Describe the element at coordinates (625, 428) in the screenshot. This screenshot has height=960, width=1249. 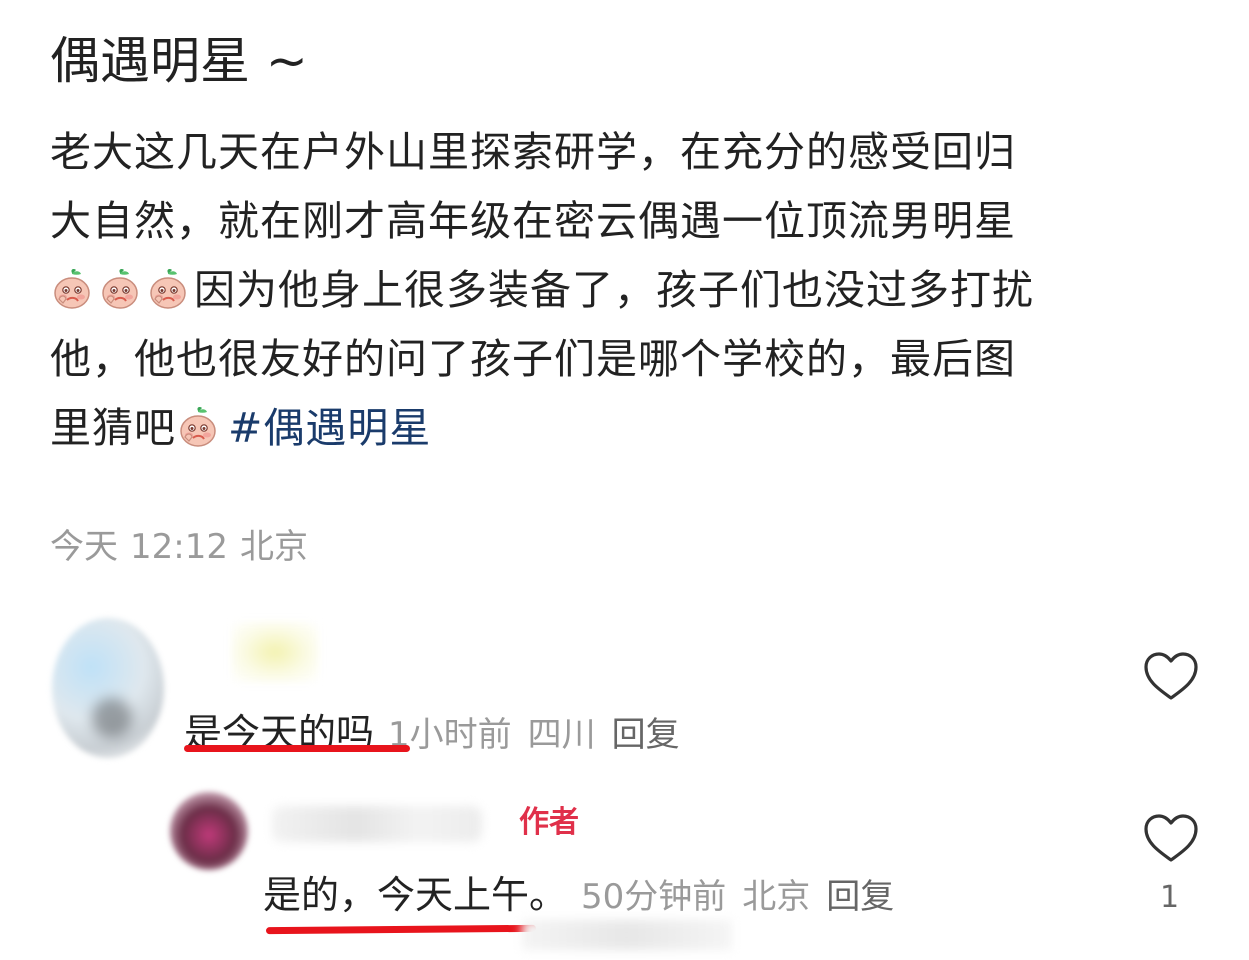
I see `post-body-line-last: 里猜吧 #偶遇明星` at that location.